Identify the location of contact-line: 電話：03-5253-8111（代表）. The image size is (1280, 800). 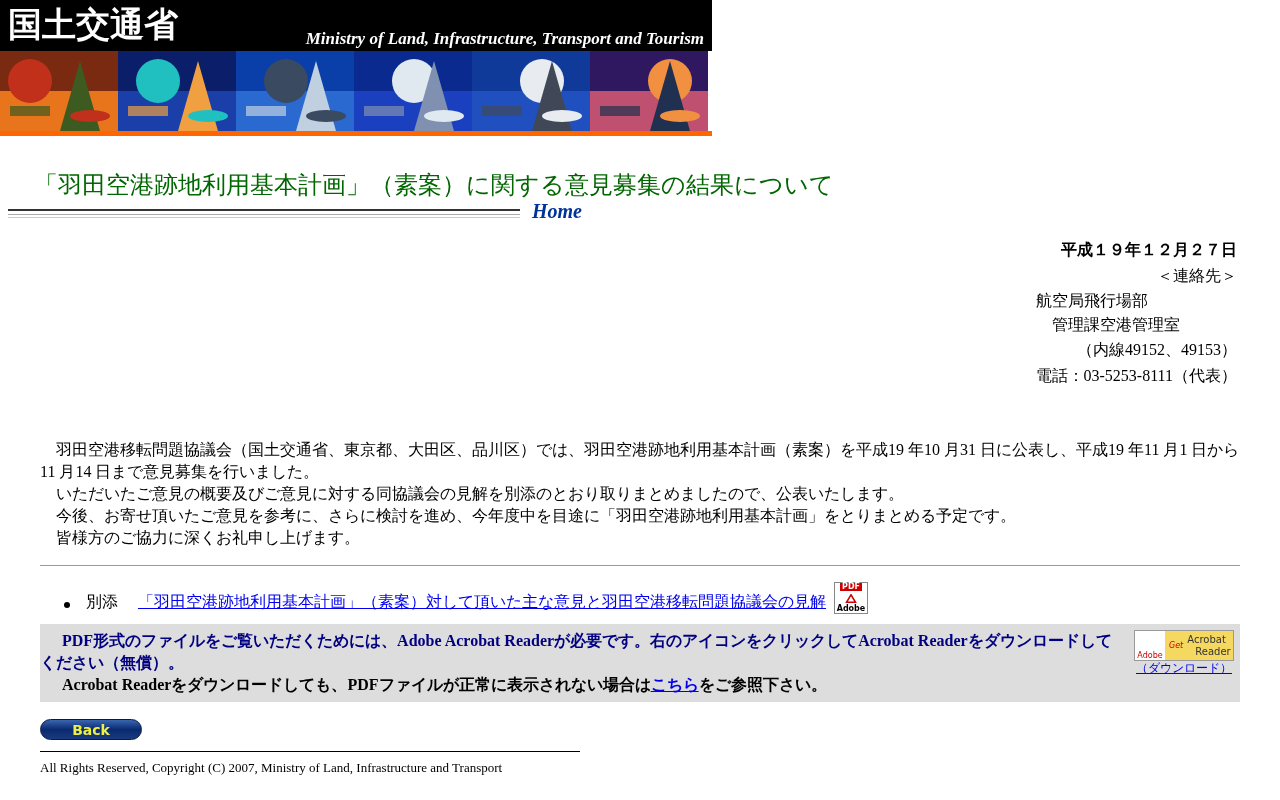
(1136, 376).